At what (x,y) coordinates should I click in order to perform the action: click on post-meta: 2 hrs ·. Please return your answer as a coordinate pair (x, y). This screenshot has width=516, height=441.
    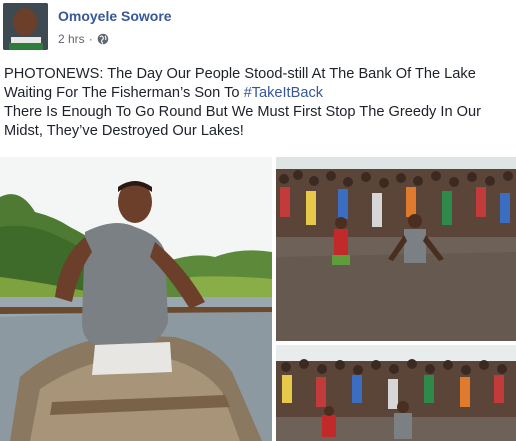
    Looking at the image, I should click on (83, 39).